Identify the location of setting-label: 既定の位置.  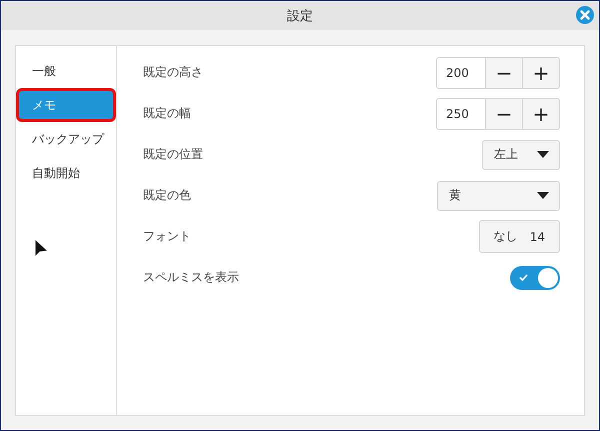
(173, 154).